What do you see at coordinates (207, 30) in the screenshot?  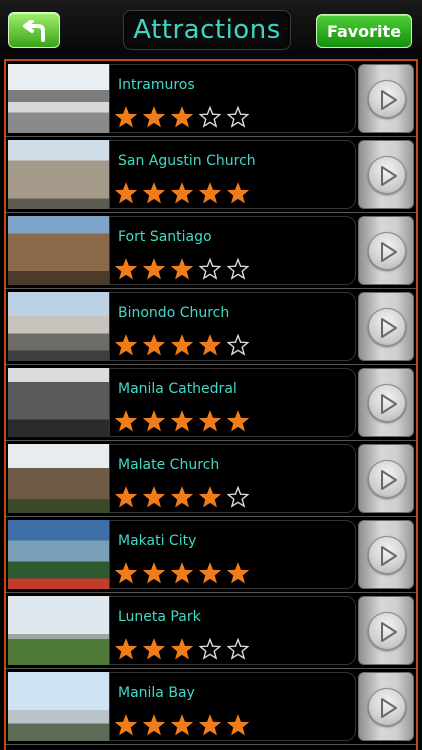 I see `title-box: Attractions` at bounding box center [207, 30].